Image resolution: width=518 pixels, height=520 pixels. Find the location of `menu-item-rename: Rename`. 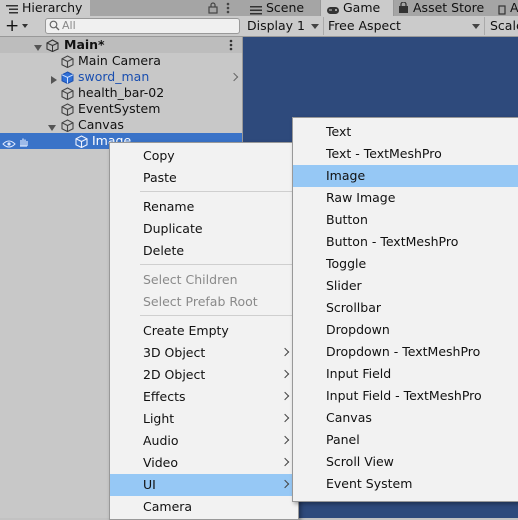

menu-item-rename: Rename is located at coordinates (204, 207).